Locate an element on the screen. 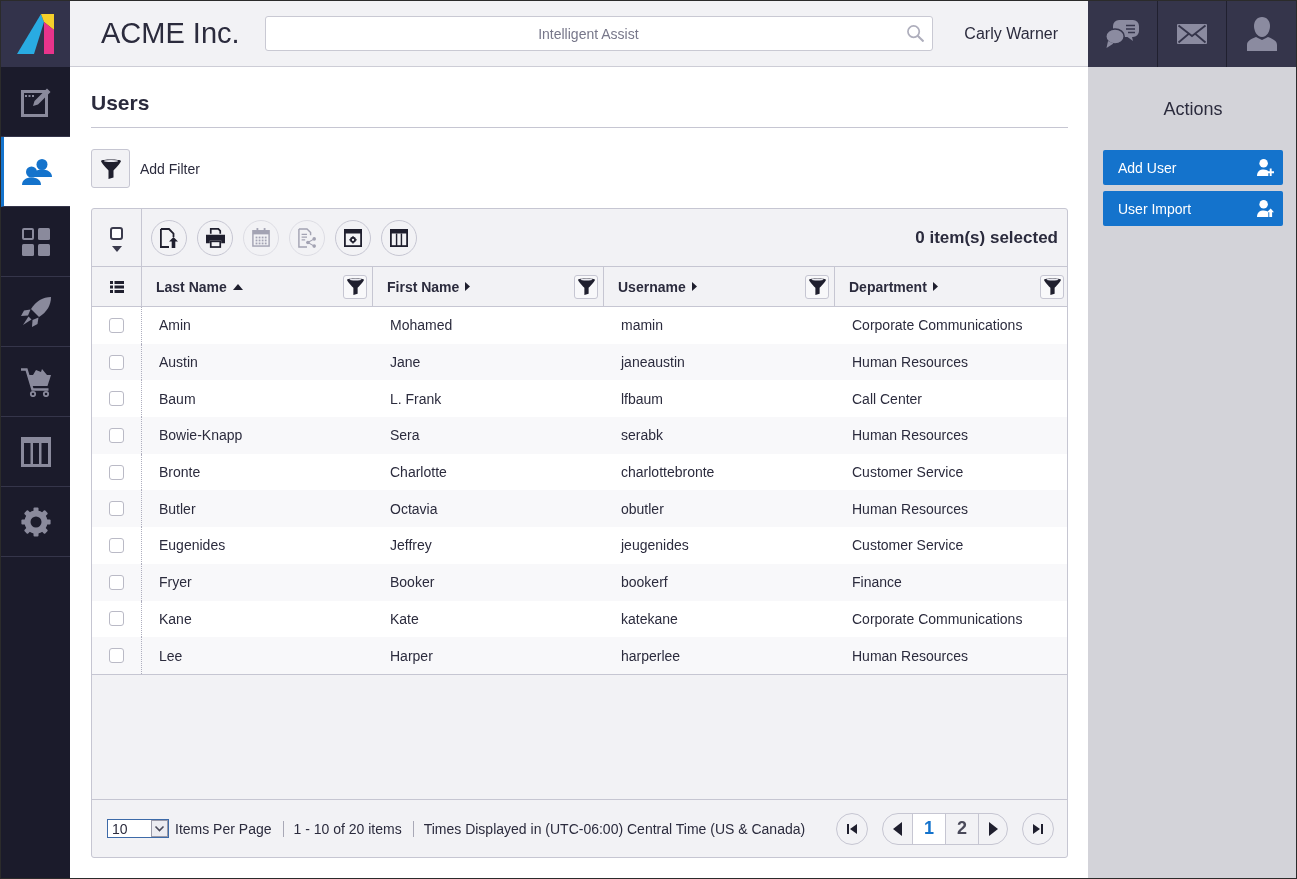 The image size is (1297, 879). table-cell: Kane is located at coordinates (175, 618).